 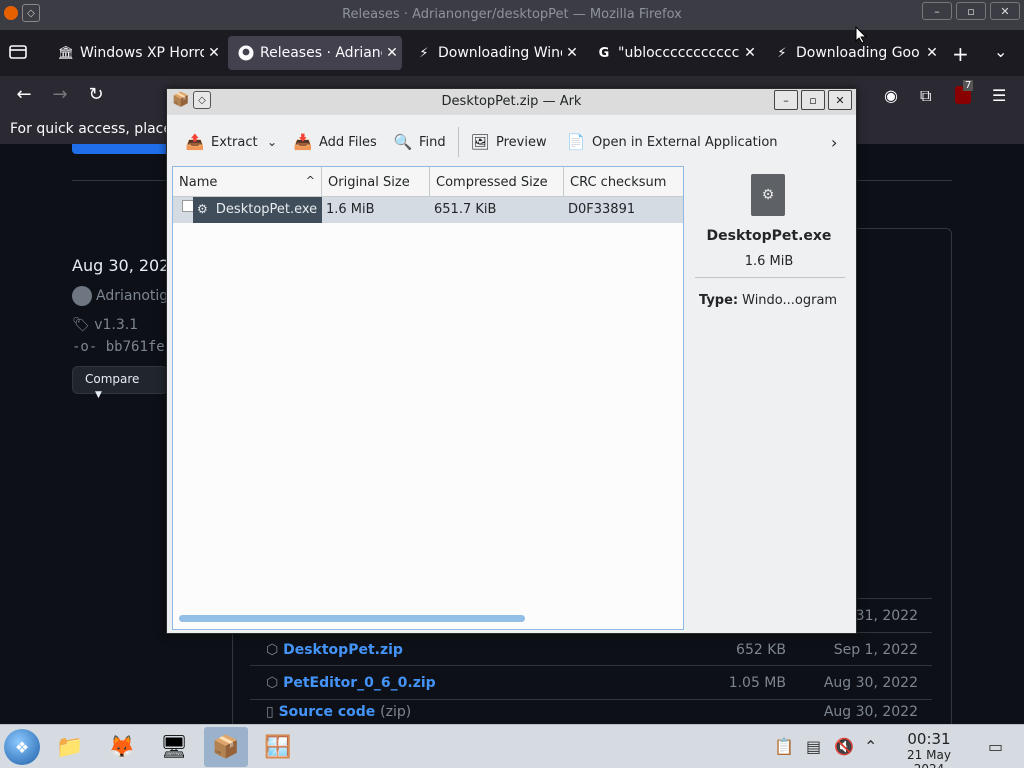 I want to click on toolbar-overflow-button: ›, so click(x=834, y=142).